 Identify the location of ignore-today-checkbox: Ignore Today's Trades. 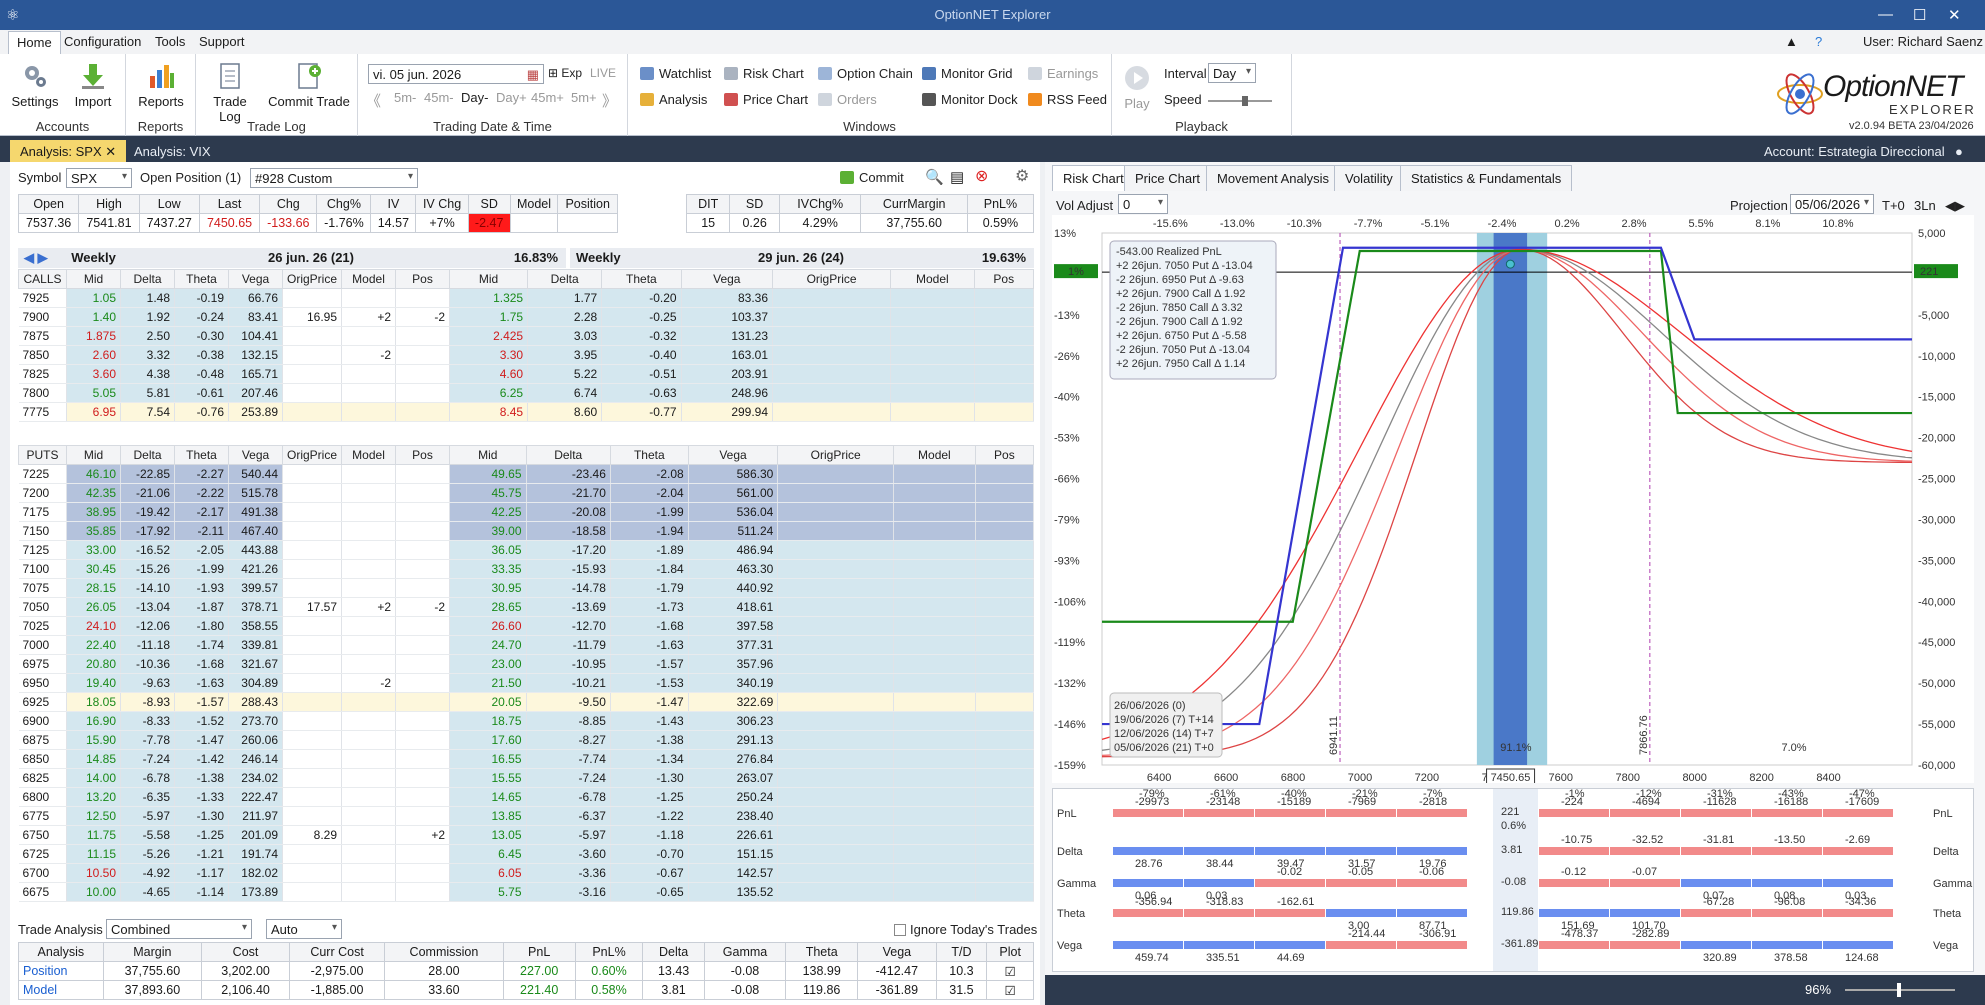
(965, 929).